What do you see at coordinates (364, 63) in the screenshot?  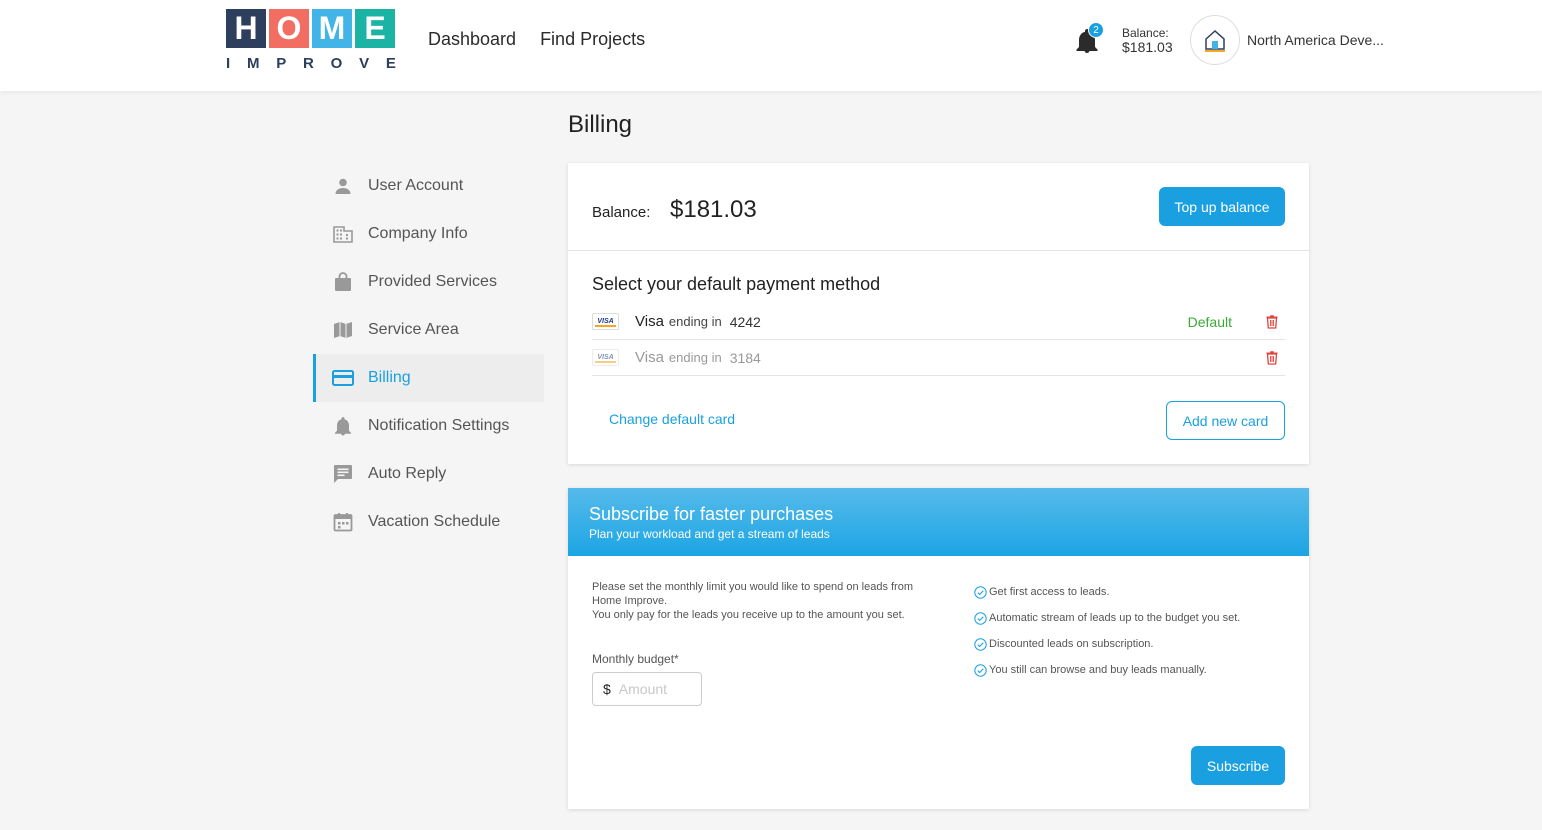 I see `logo-sub-letter: V` at bounding box center [364, 63].